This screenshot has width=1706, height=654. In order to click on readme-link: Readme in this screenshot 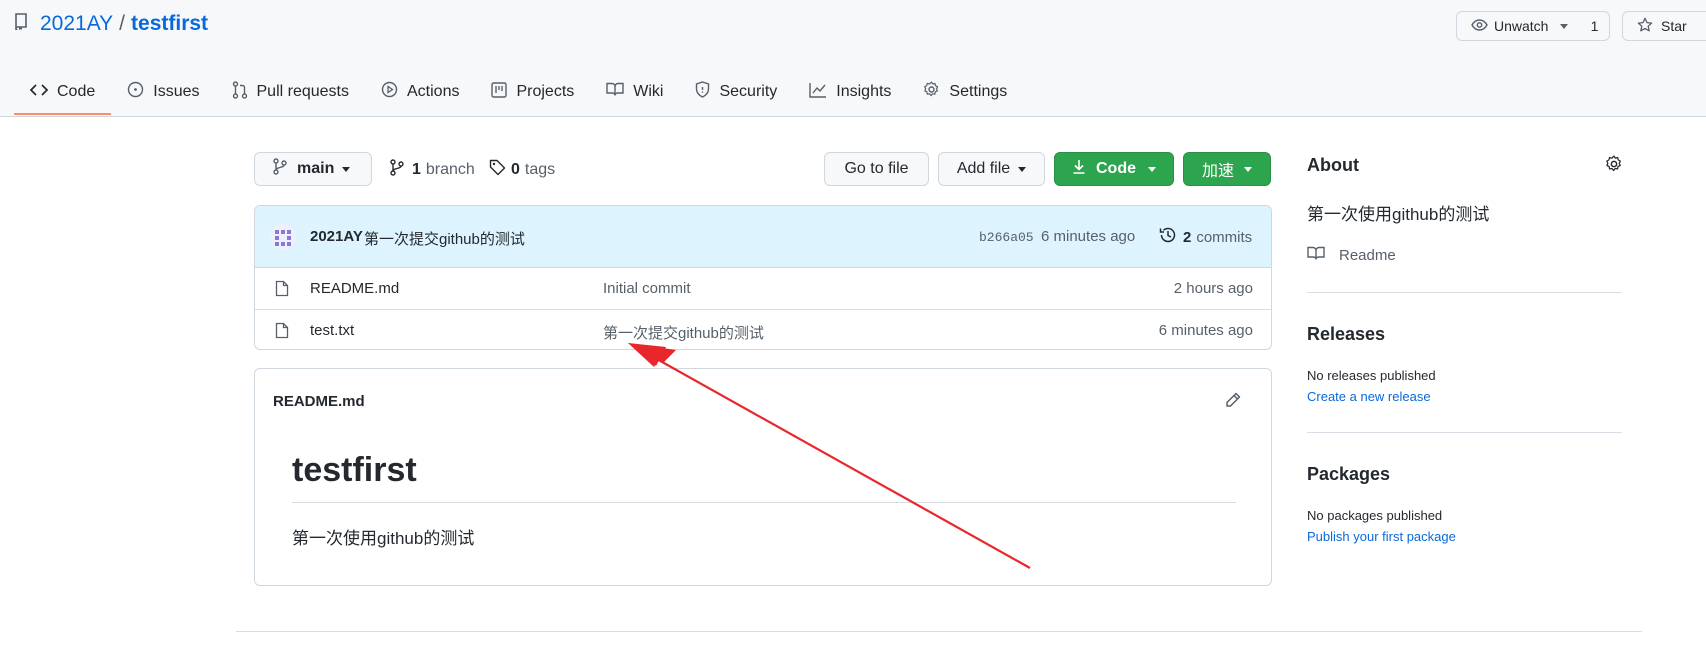, I will do `click(1351, 255)`.